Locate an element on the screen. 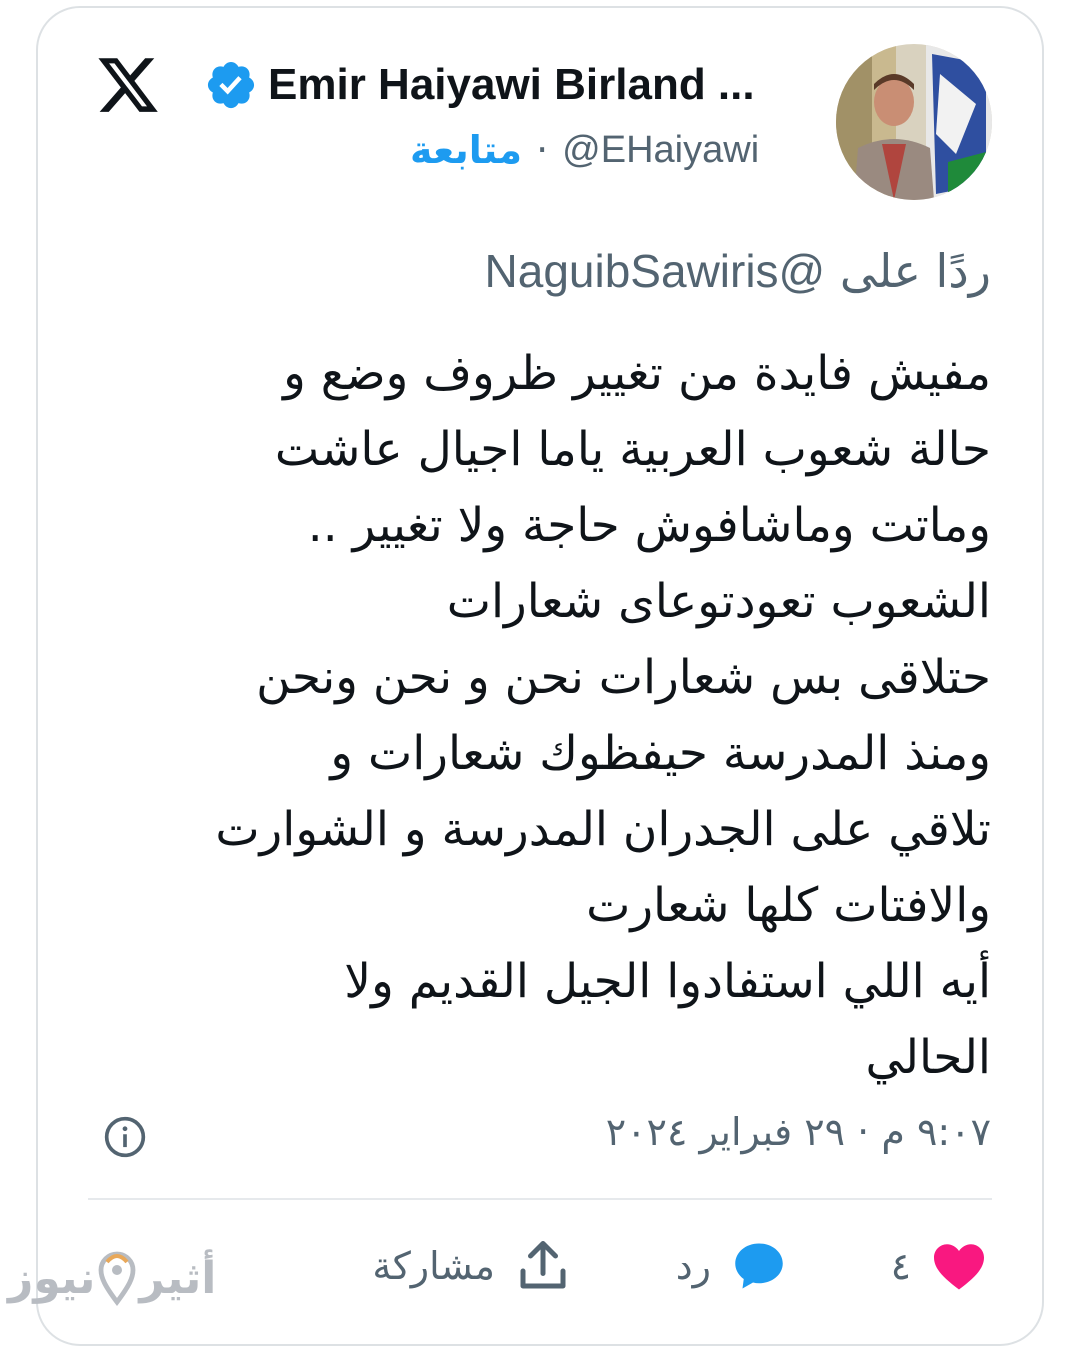 This screenshot has height=1346, width=1079. reply-label: رد is located at coordinates (693, 1266).